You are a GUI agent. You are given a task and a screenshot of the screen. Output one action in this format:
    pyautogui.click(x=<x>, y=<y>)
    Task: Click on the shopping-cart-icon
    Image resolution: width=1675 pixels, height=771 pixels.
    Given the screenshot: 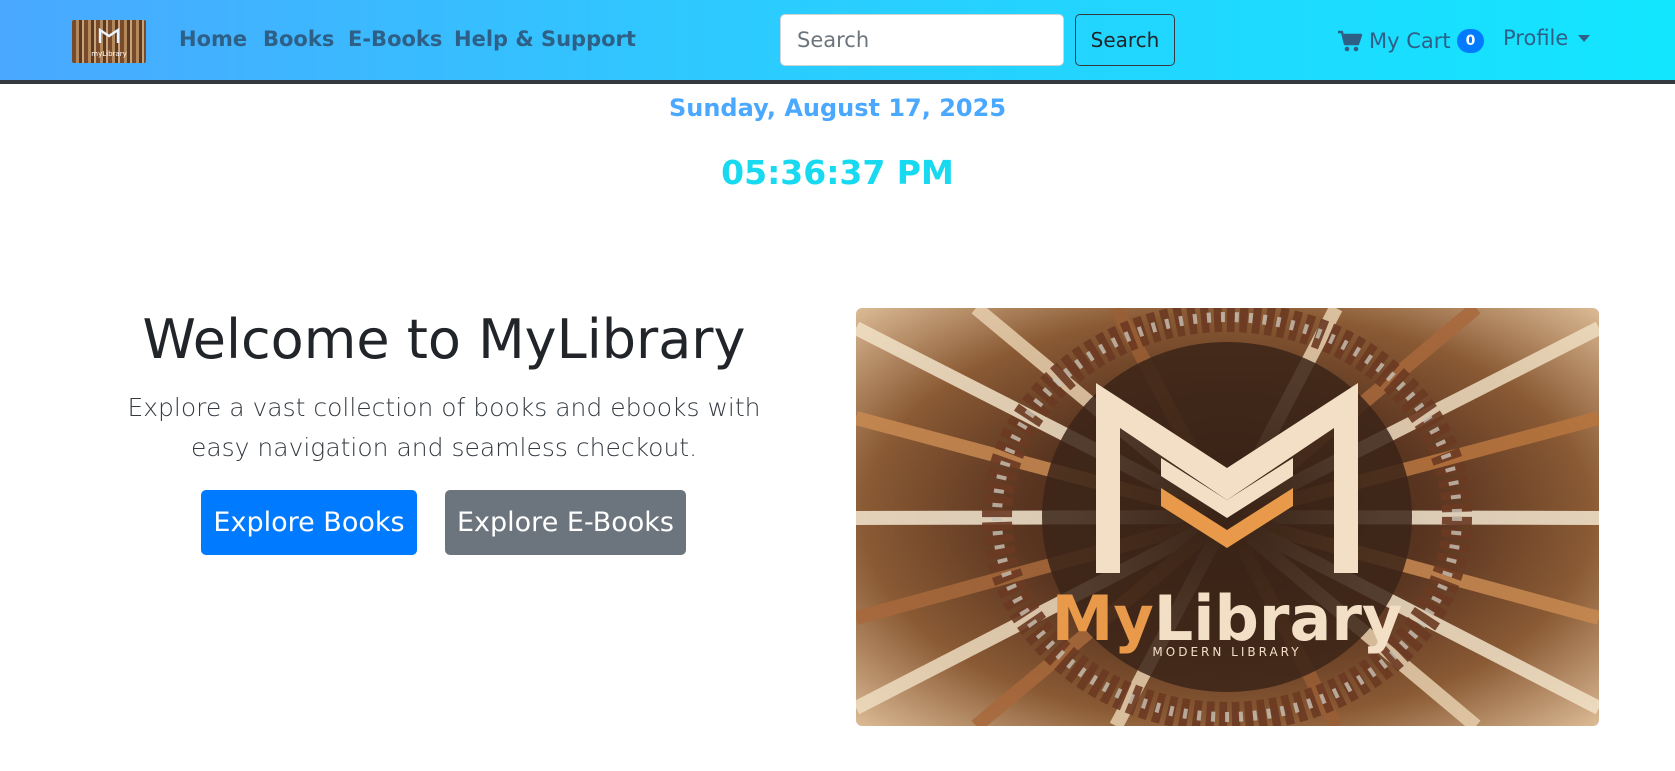 What is the action you would take?
    pyautogui.click(x=1350, y=41)
    